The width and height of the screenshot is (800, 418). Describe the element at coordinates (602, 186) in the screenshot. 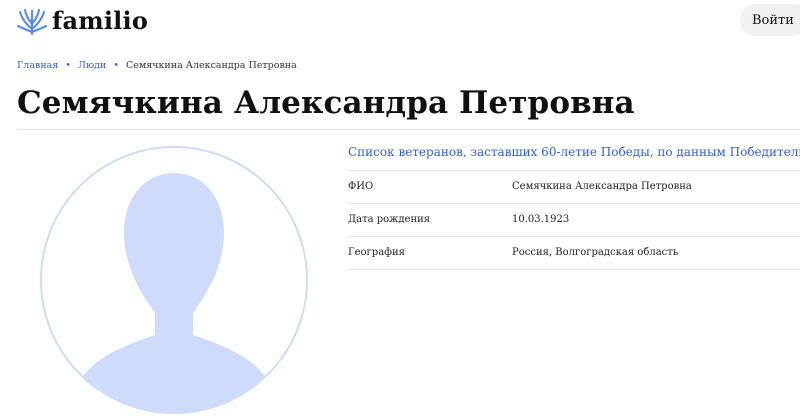

I see `detail-value: Семячкина Александра Петровна` at that location.